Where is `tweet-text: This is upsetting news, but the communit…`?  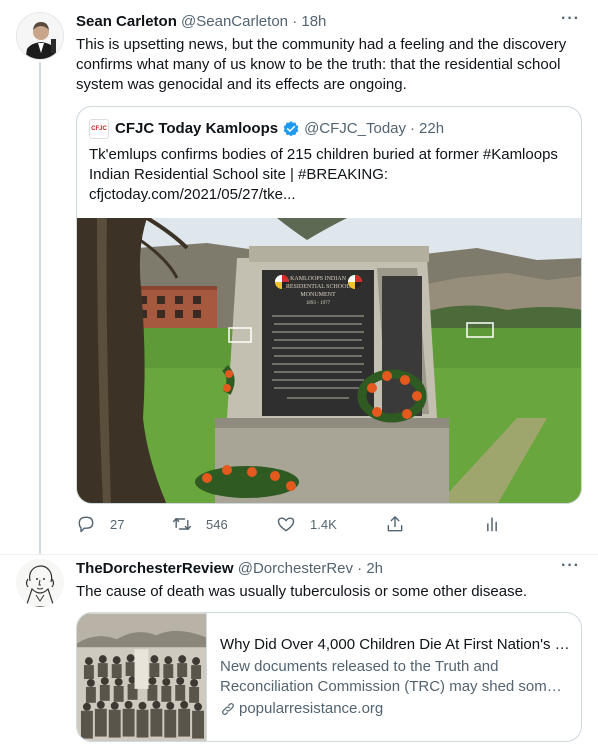
tweet-text: This is upsetting news, but the communit… is located at coordinates (321, 64).